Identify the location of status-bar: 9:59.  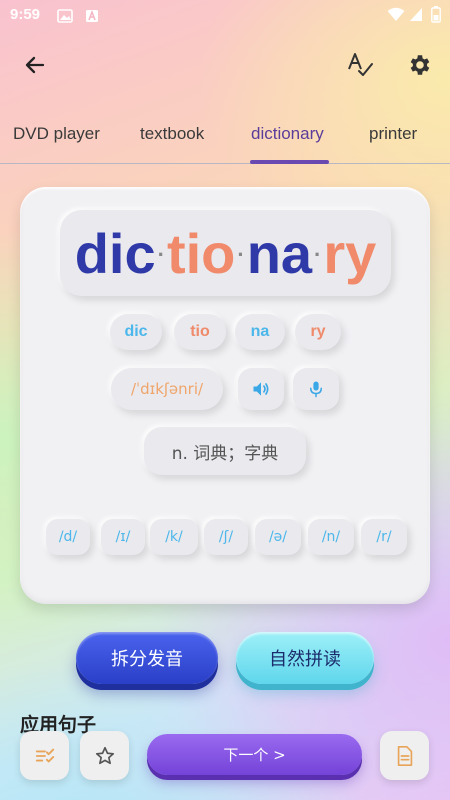
(225, 16).